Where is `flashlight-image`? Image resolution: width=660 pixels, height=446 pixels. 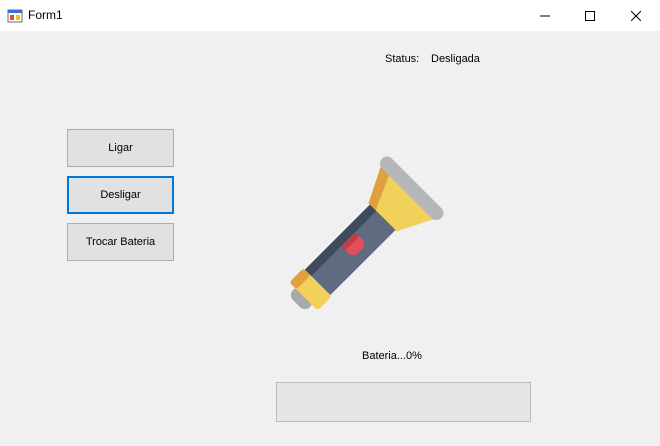 flashlight-image is located at coordinates (370, 230).